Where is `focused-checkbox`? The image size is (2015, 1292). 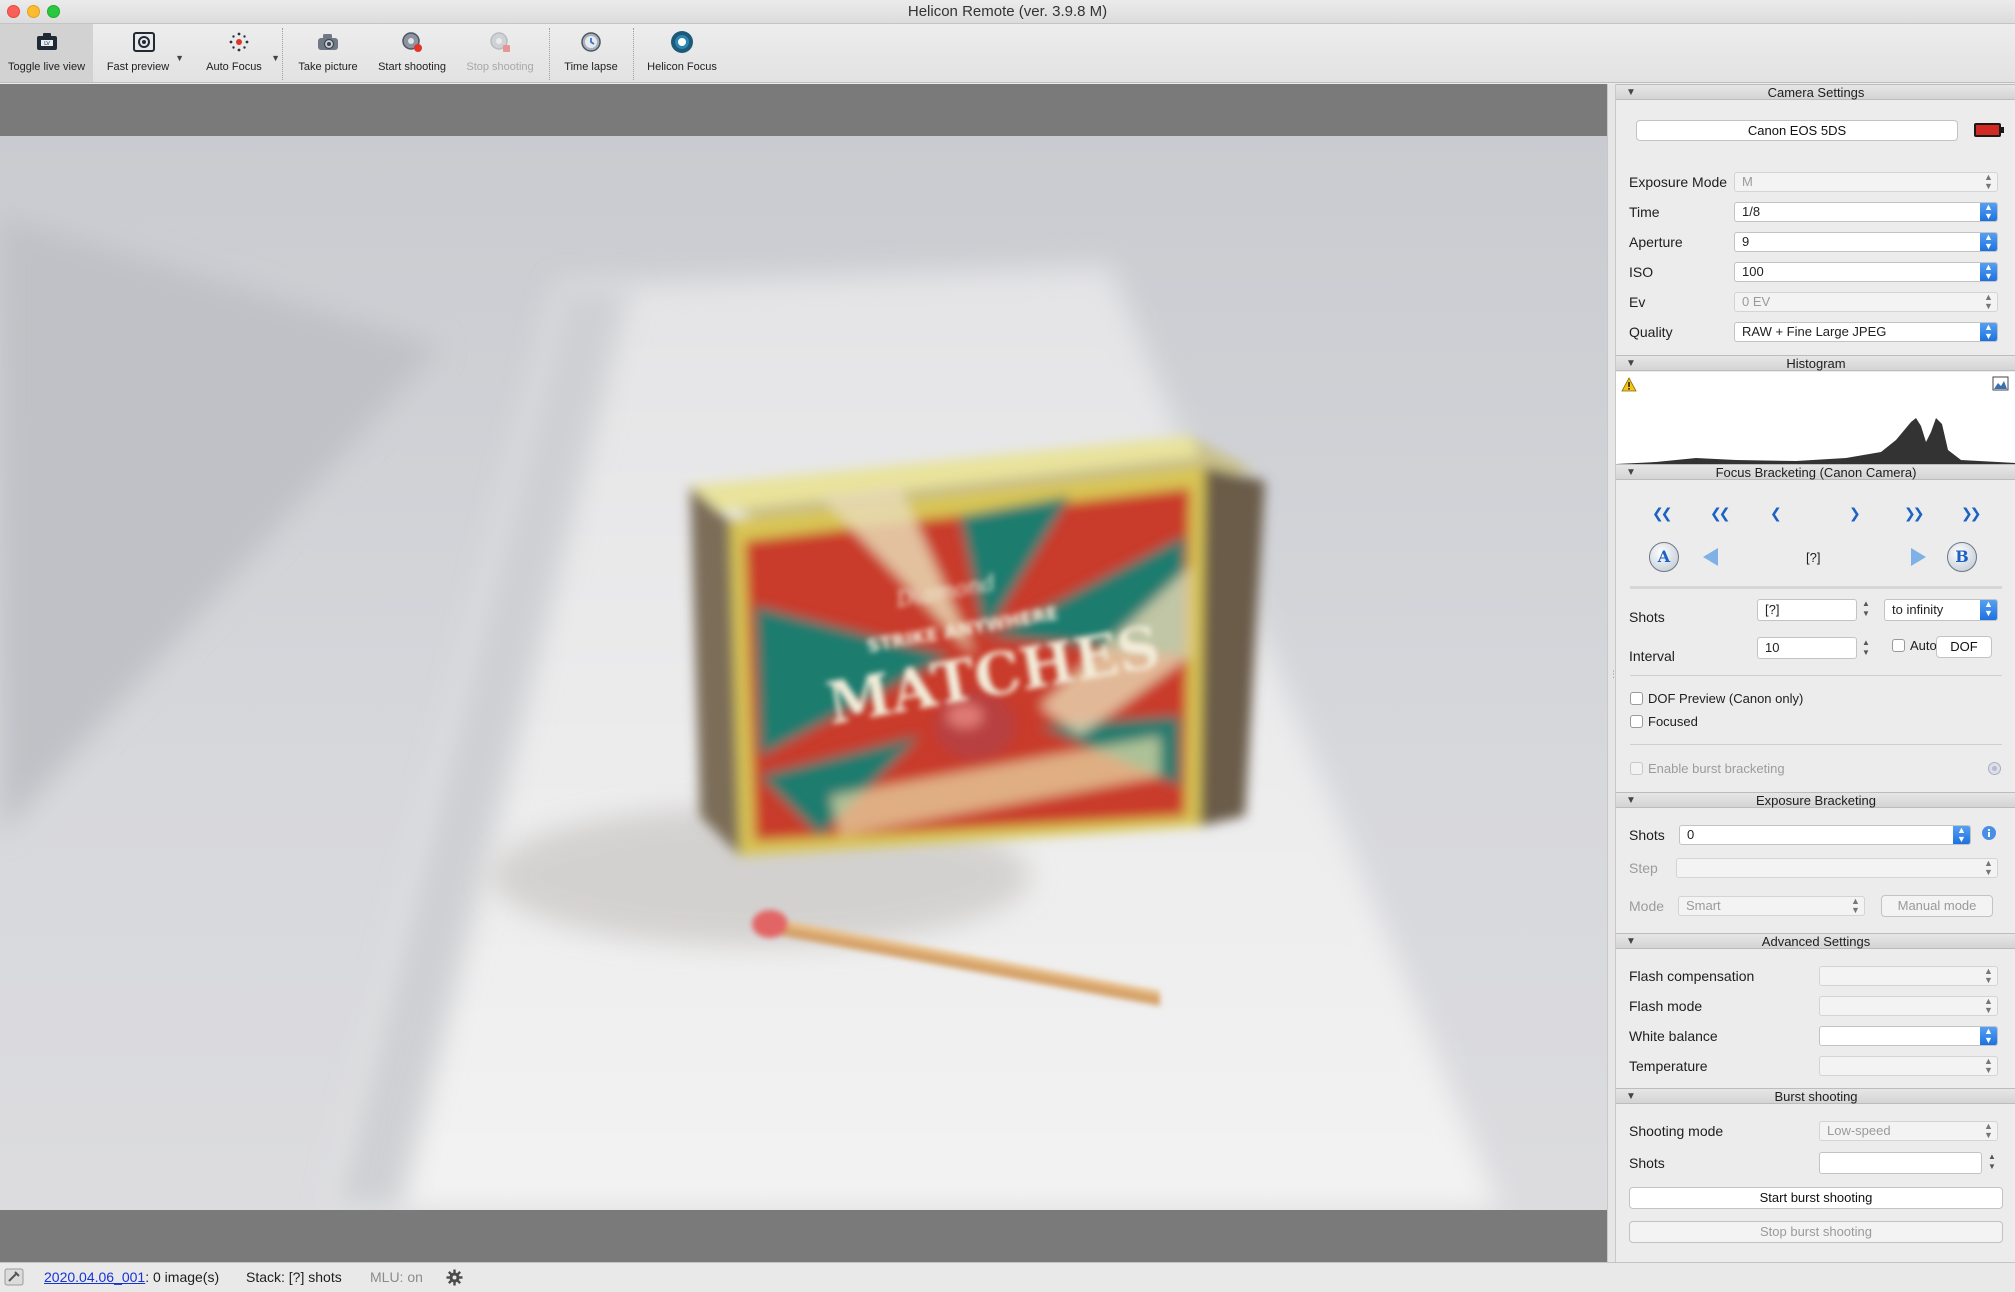
focused-checkbox is located at coordinates (1636, 721).